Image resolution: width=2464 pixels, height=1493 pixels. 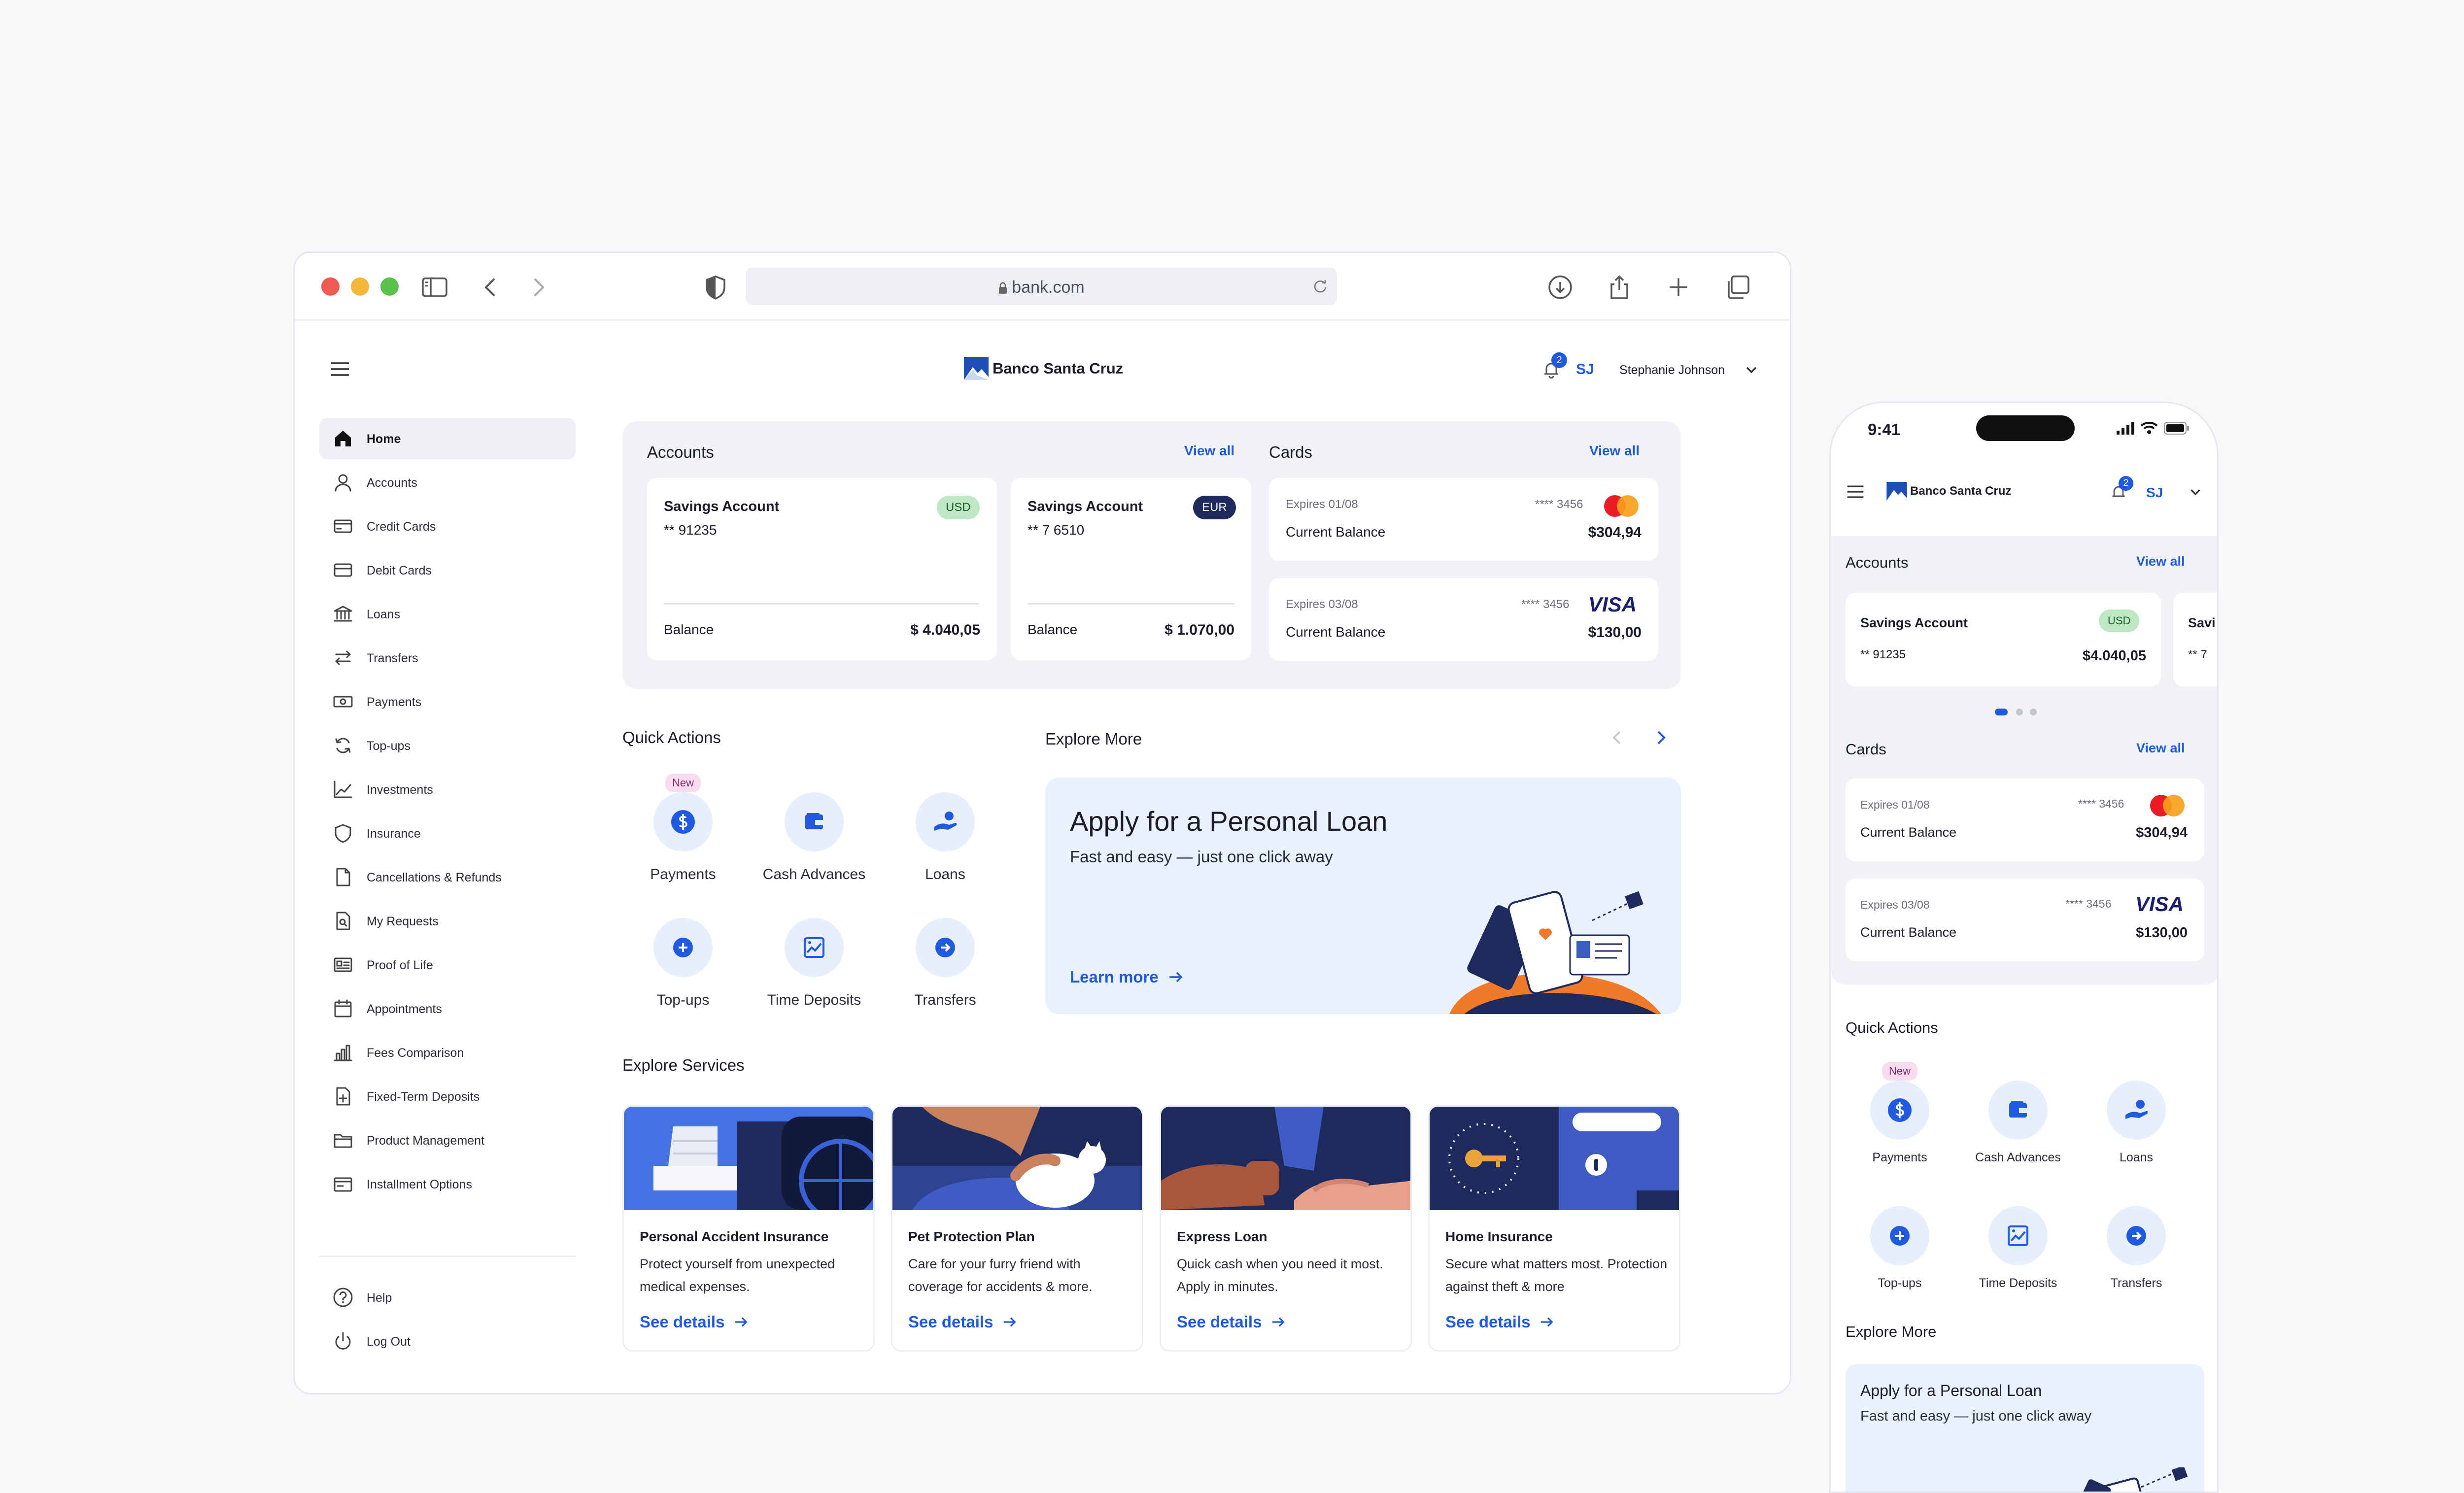 What do you see at coordinates (389, 287) in the screenshot?
I see `maximize-window-button` at bounding box center [389, 287].